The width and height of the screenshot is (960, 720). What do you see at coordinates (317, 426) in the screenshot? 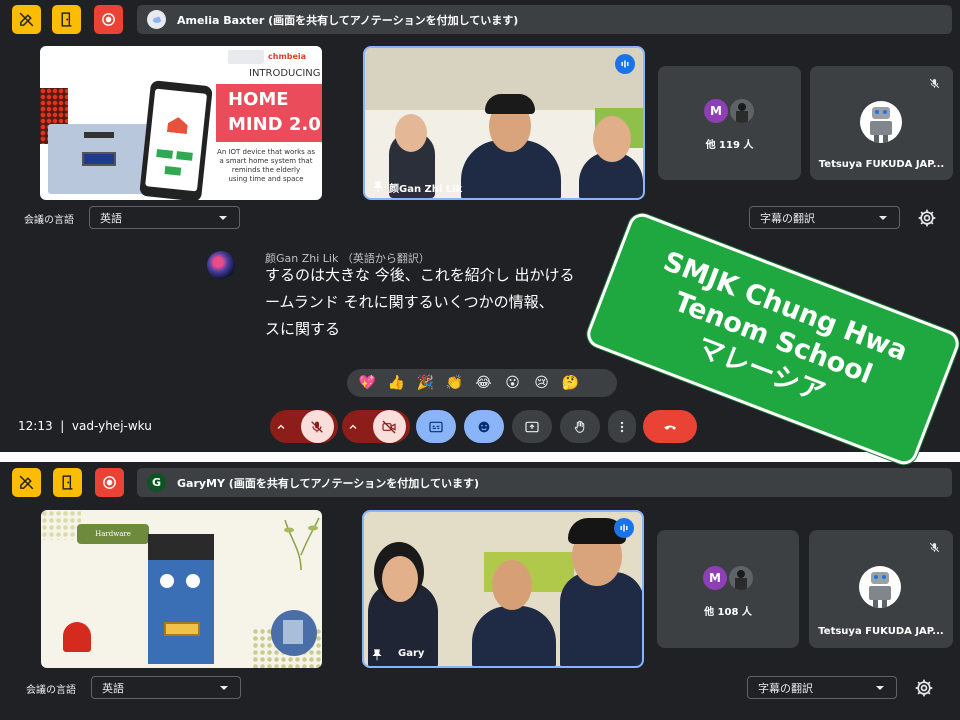
I see `mic-toggle-button` at bounding box center [317, 426].